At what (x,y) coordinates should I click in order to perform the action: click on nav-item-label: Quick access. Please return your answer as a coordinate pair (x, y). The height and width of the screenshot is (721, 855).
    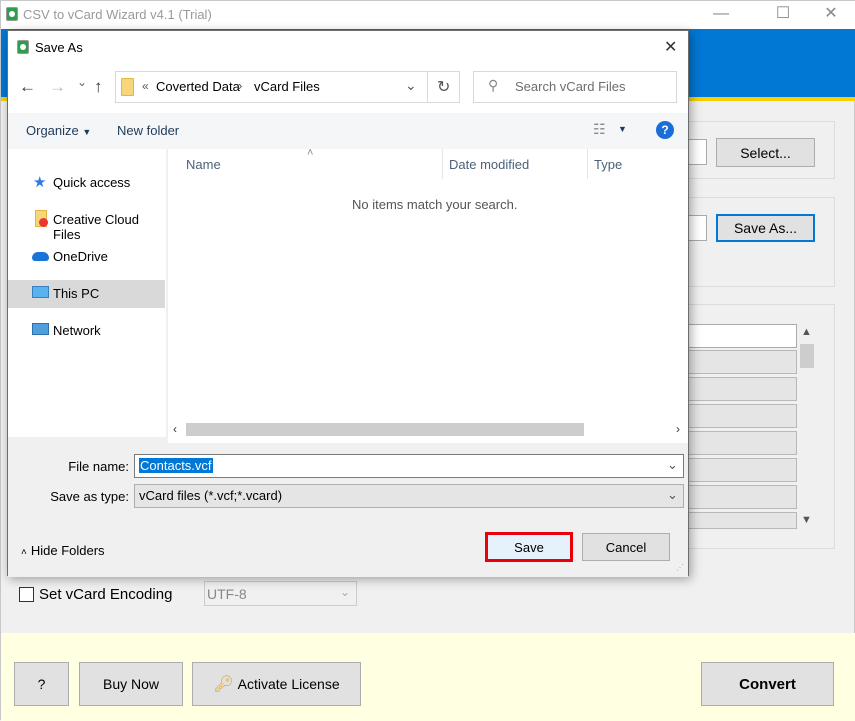
    Looking at the image, I should click on (92, 182).